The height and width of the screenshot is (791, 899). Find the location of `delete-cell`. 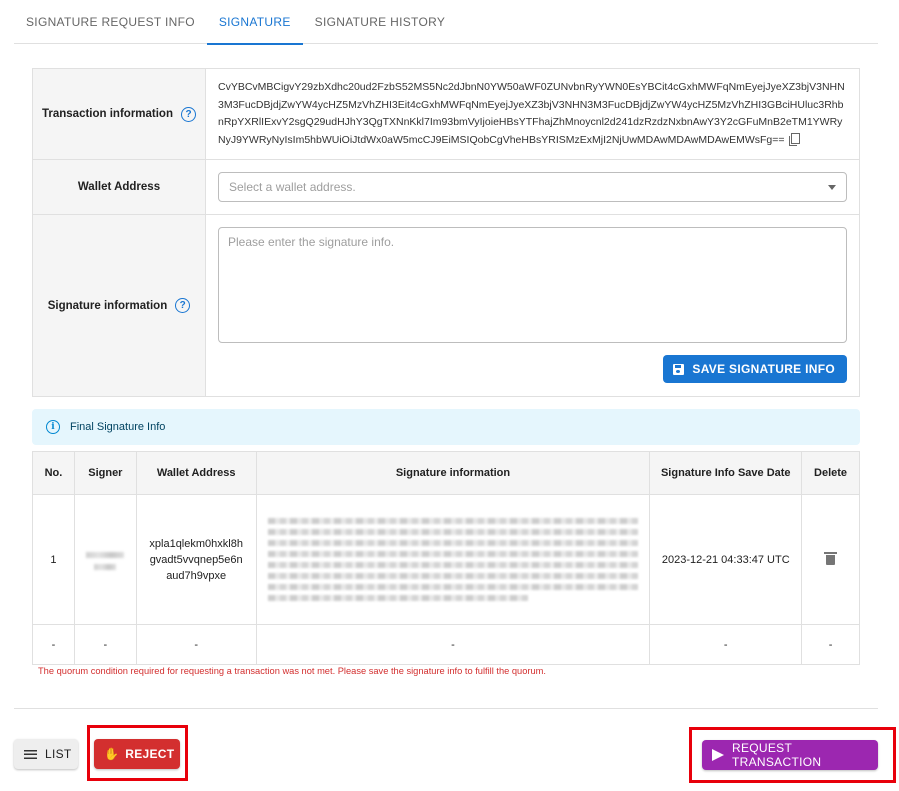

delete-cell is located at coordinates (830, 559).